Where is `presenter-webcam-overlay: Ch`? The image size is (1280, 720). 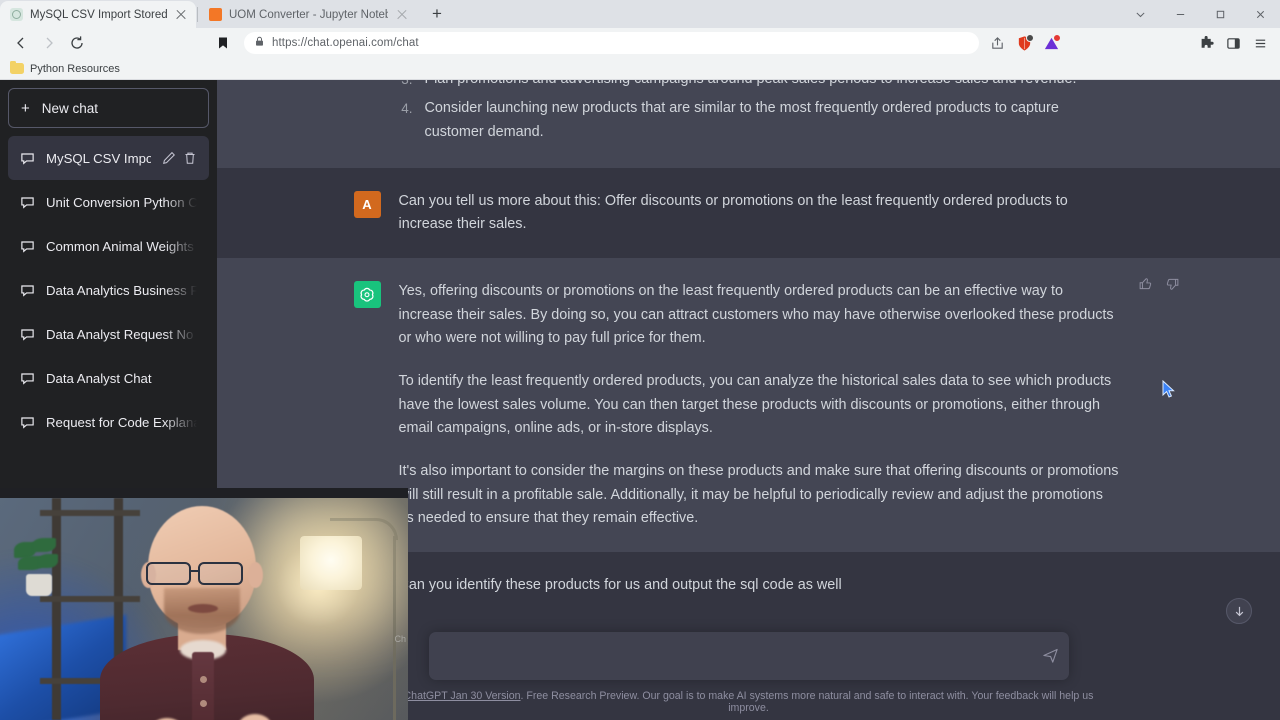 presenter-webcam-overlay: Ch is located at coordinates (204, 604).